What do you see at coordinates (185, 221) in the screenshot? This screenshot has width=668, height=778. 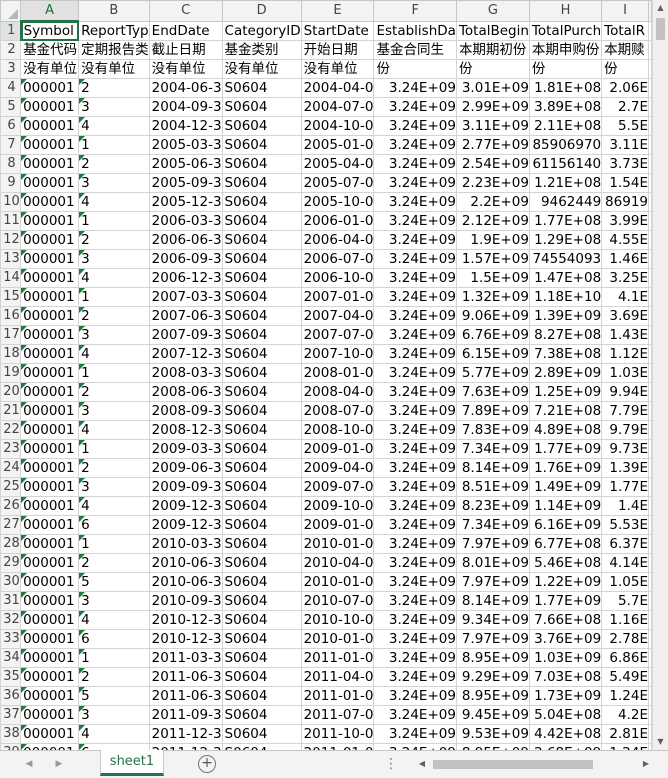 I see `cell: 2006-03-3` at bounding box center [185, 221].